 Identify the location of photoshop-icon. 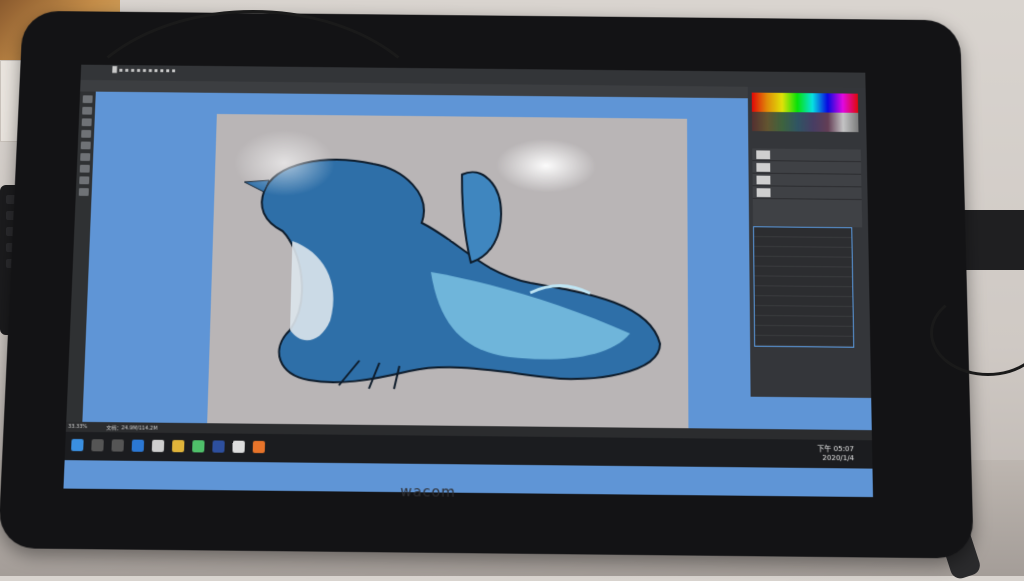
(218, 446).